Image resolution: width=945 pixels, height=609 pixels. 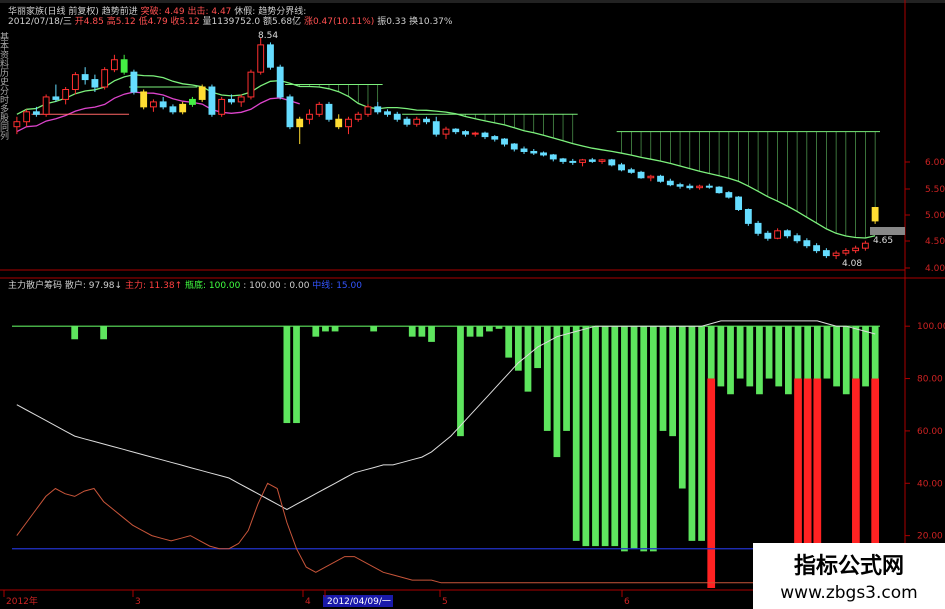 What do you see at coordinates (4, 122) in the screenshot?
I see `side-tab-label: 多股同列` at bounding box center [4, 122].